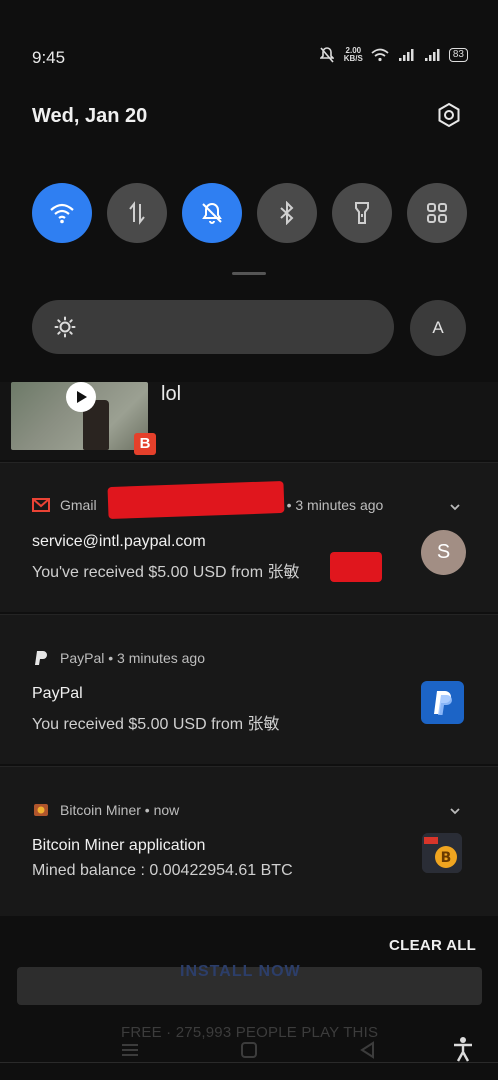 This screenshot has width=498, height=1080. What do you see at coordinates (249, 213) in the screenshot?
I see `quick-toggles` at bounding box center [249, 213].